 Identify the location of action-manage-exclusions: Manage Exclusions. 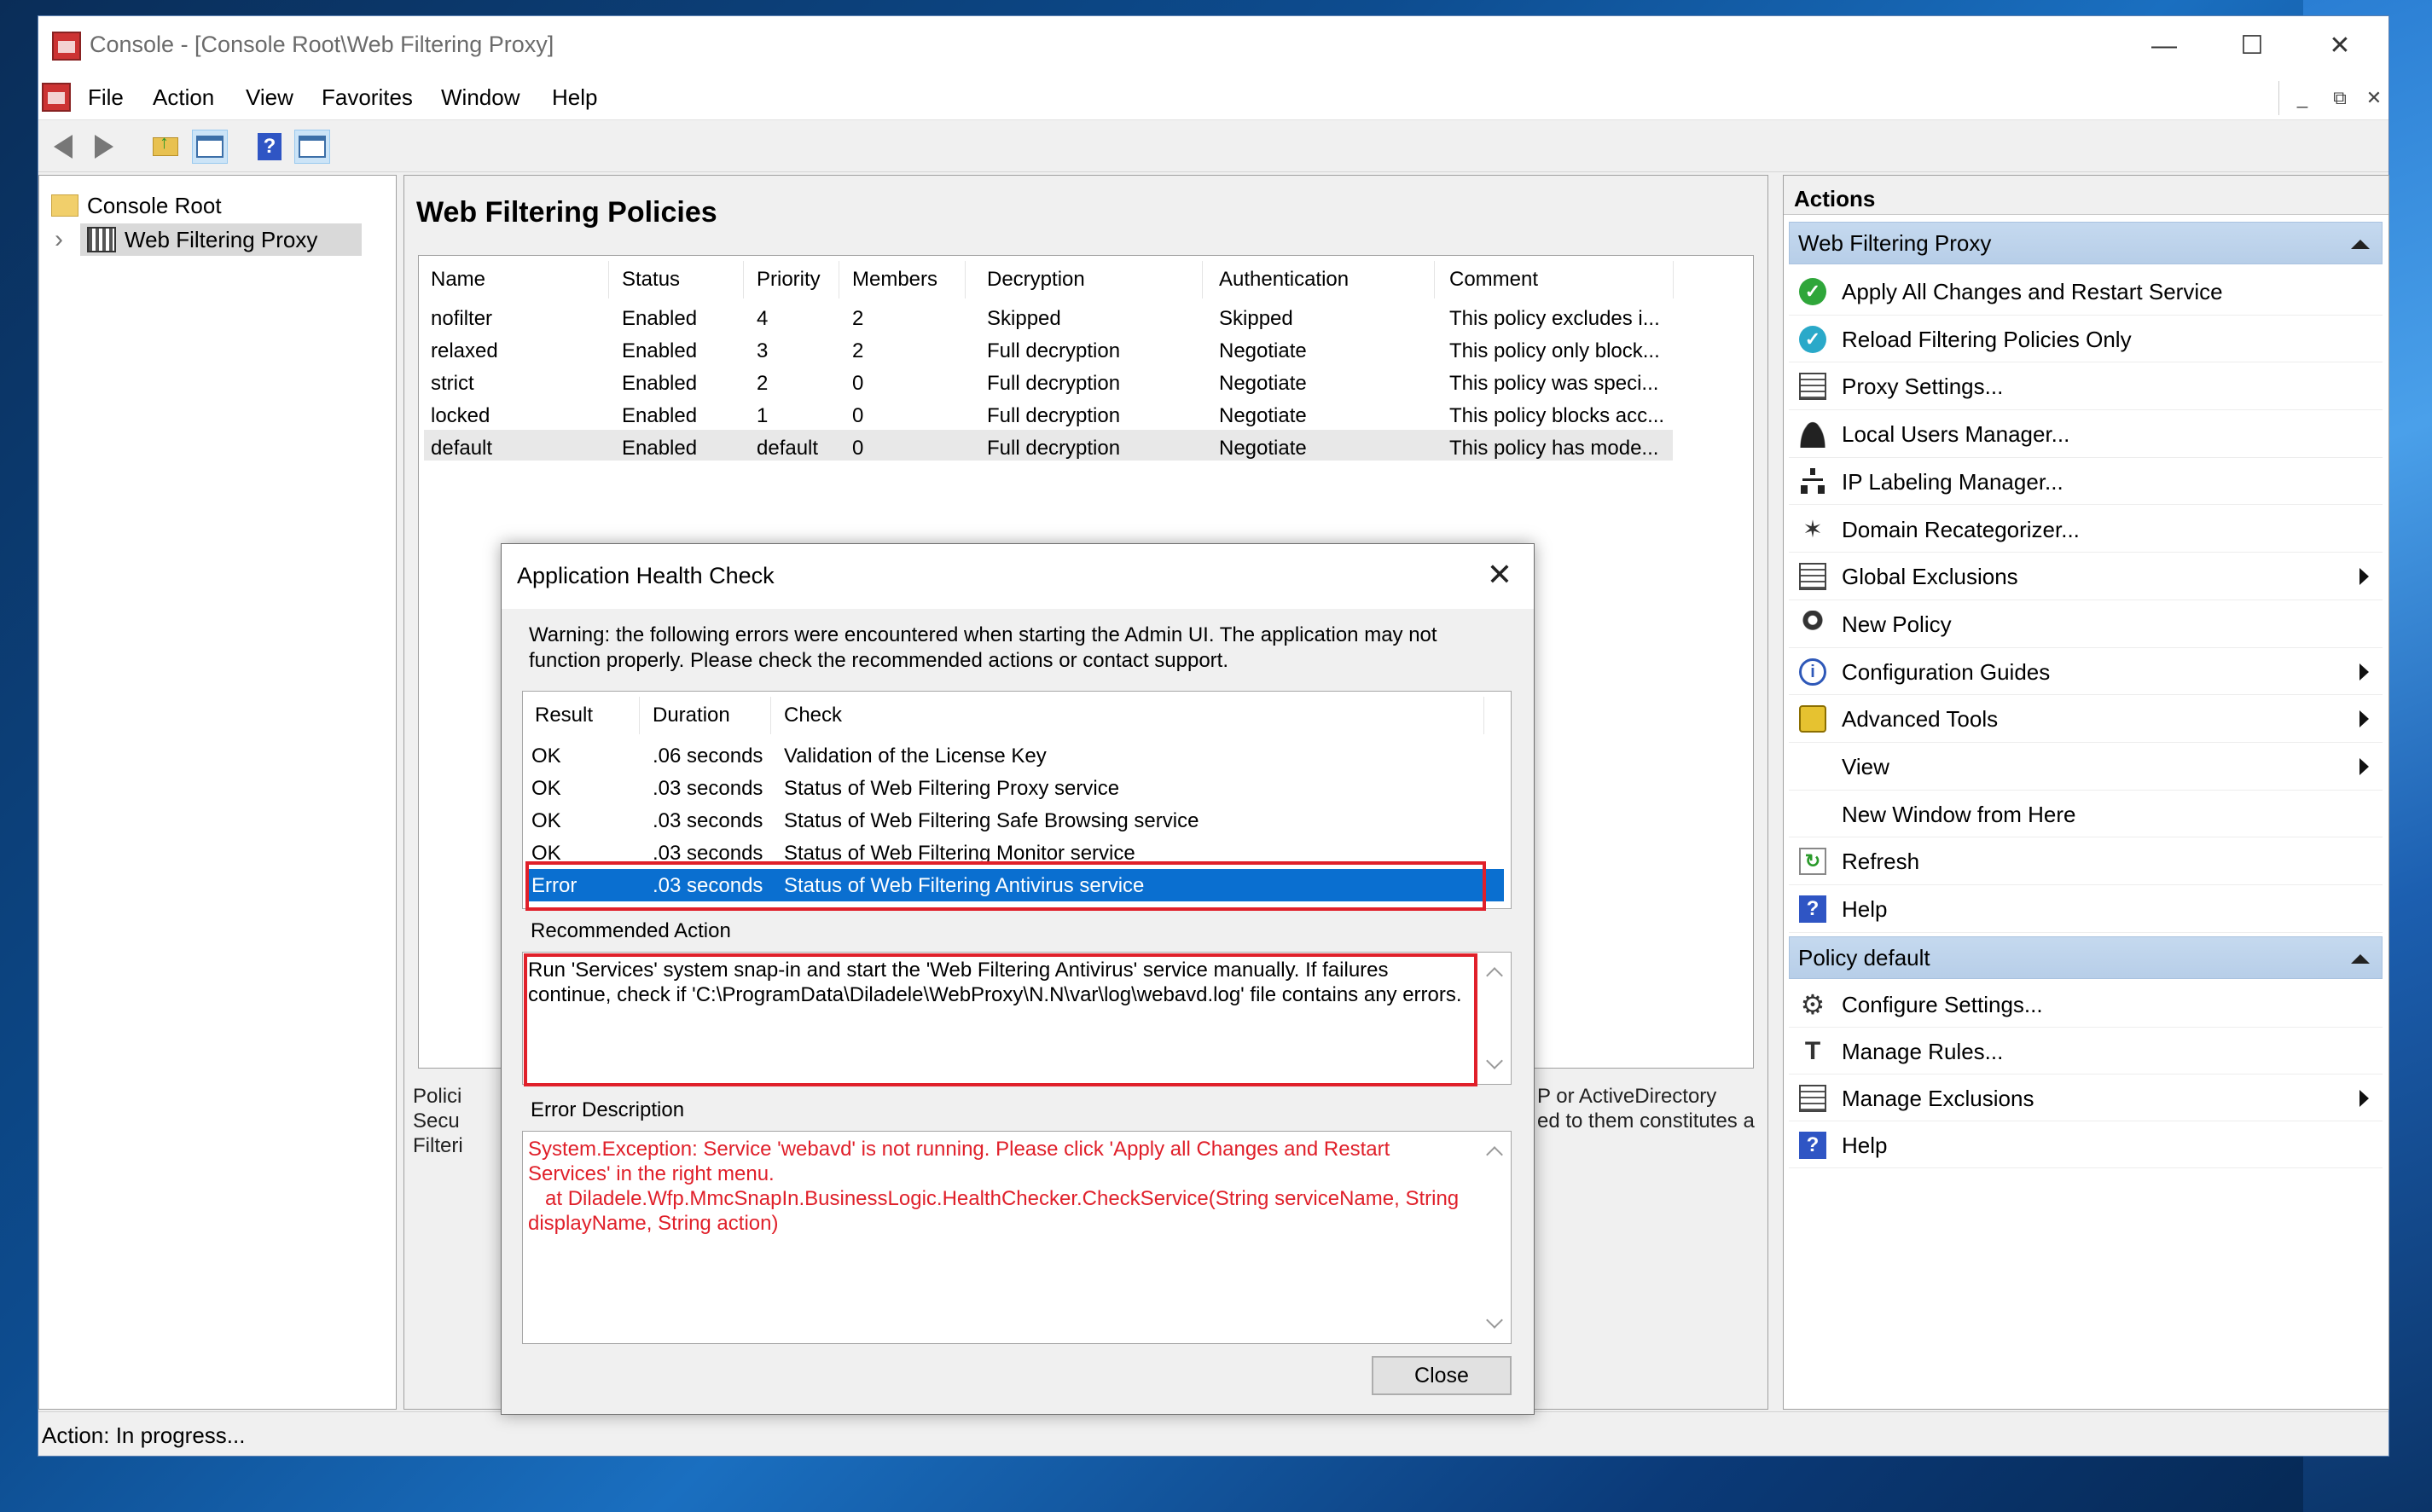
(2086, 1098).